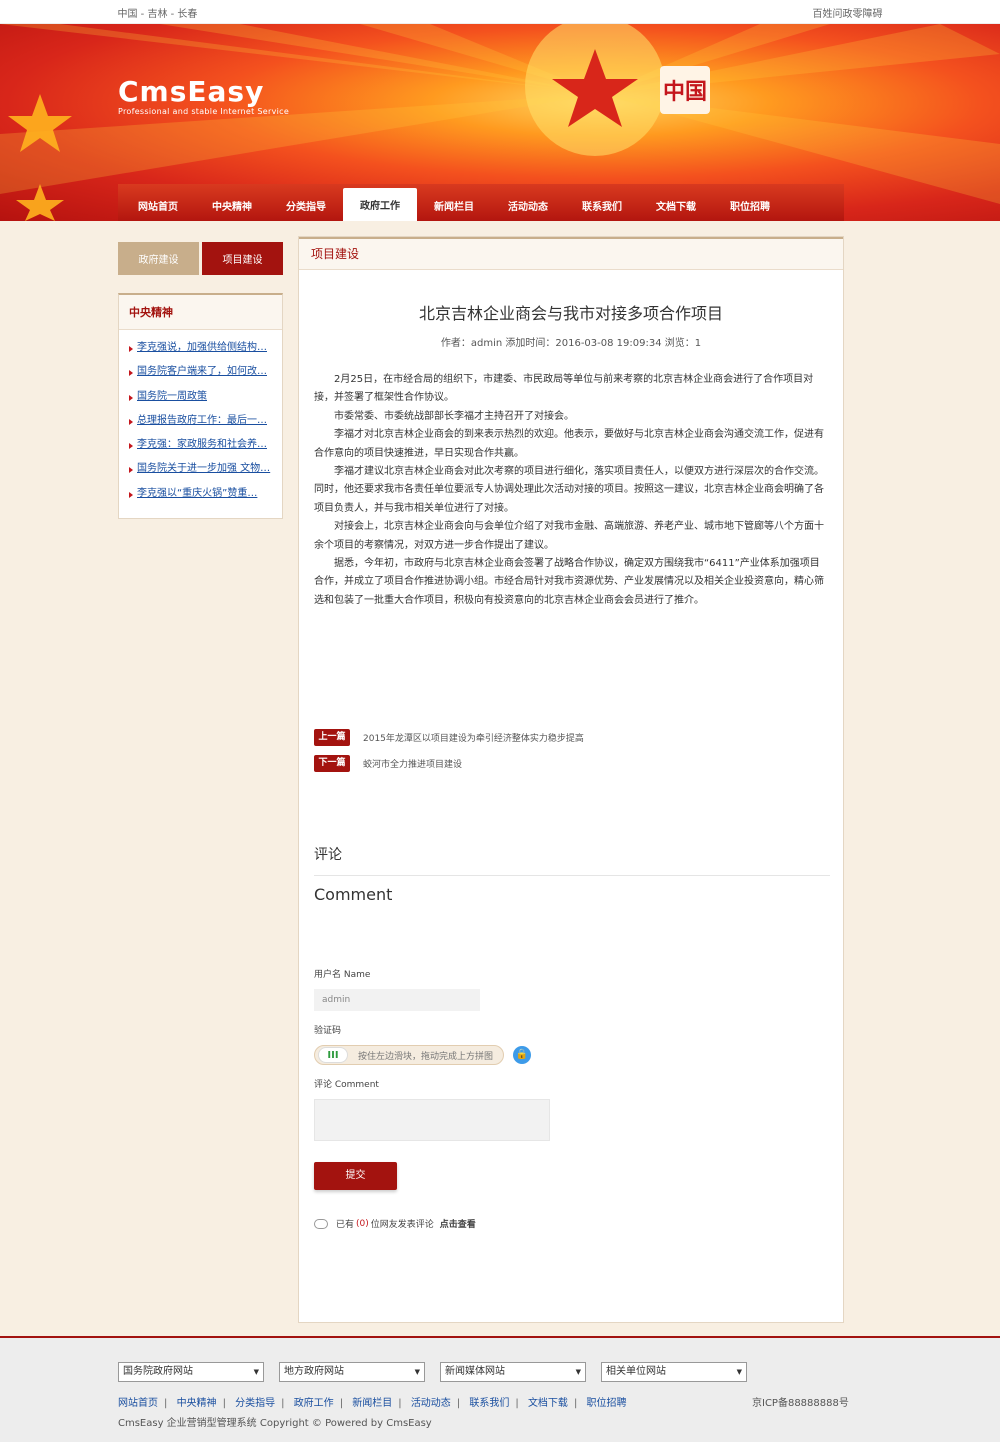 This screenshot has width=1000, height=1442. What do you see at coordinates (335, 254) in the screenshot?
I see `section-title: 项目建设` at bounding box center [335, 254].